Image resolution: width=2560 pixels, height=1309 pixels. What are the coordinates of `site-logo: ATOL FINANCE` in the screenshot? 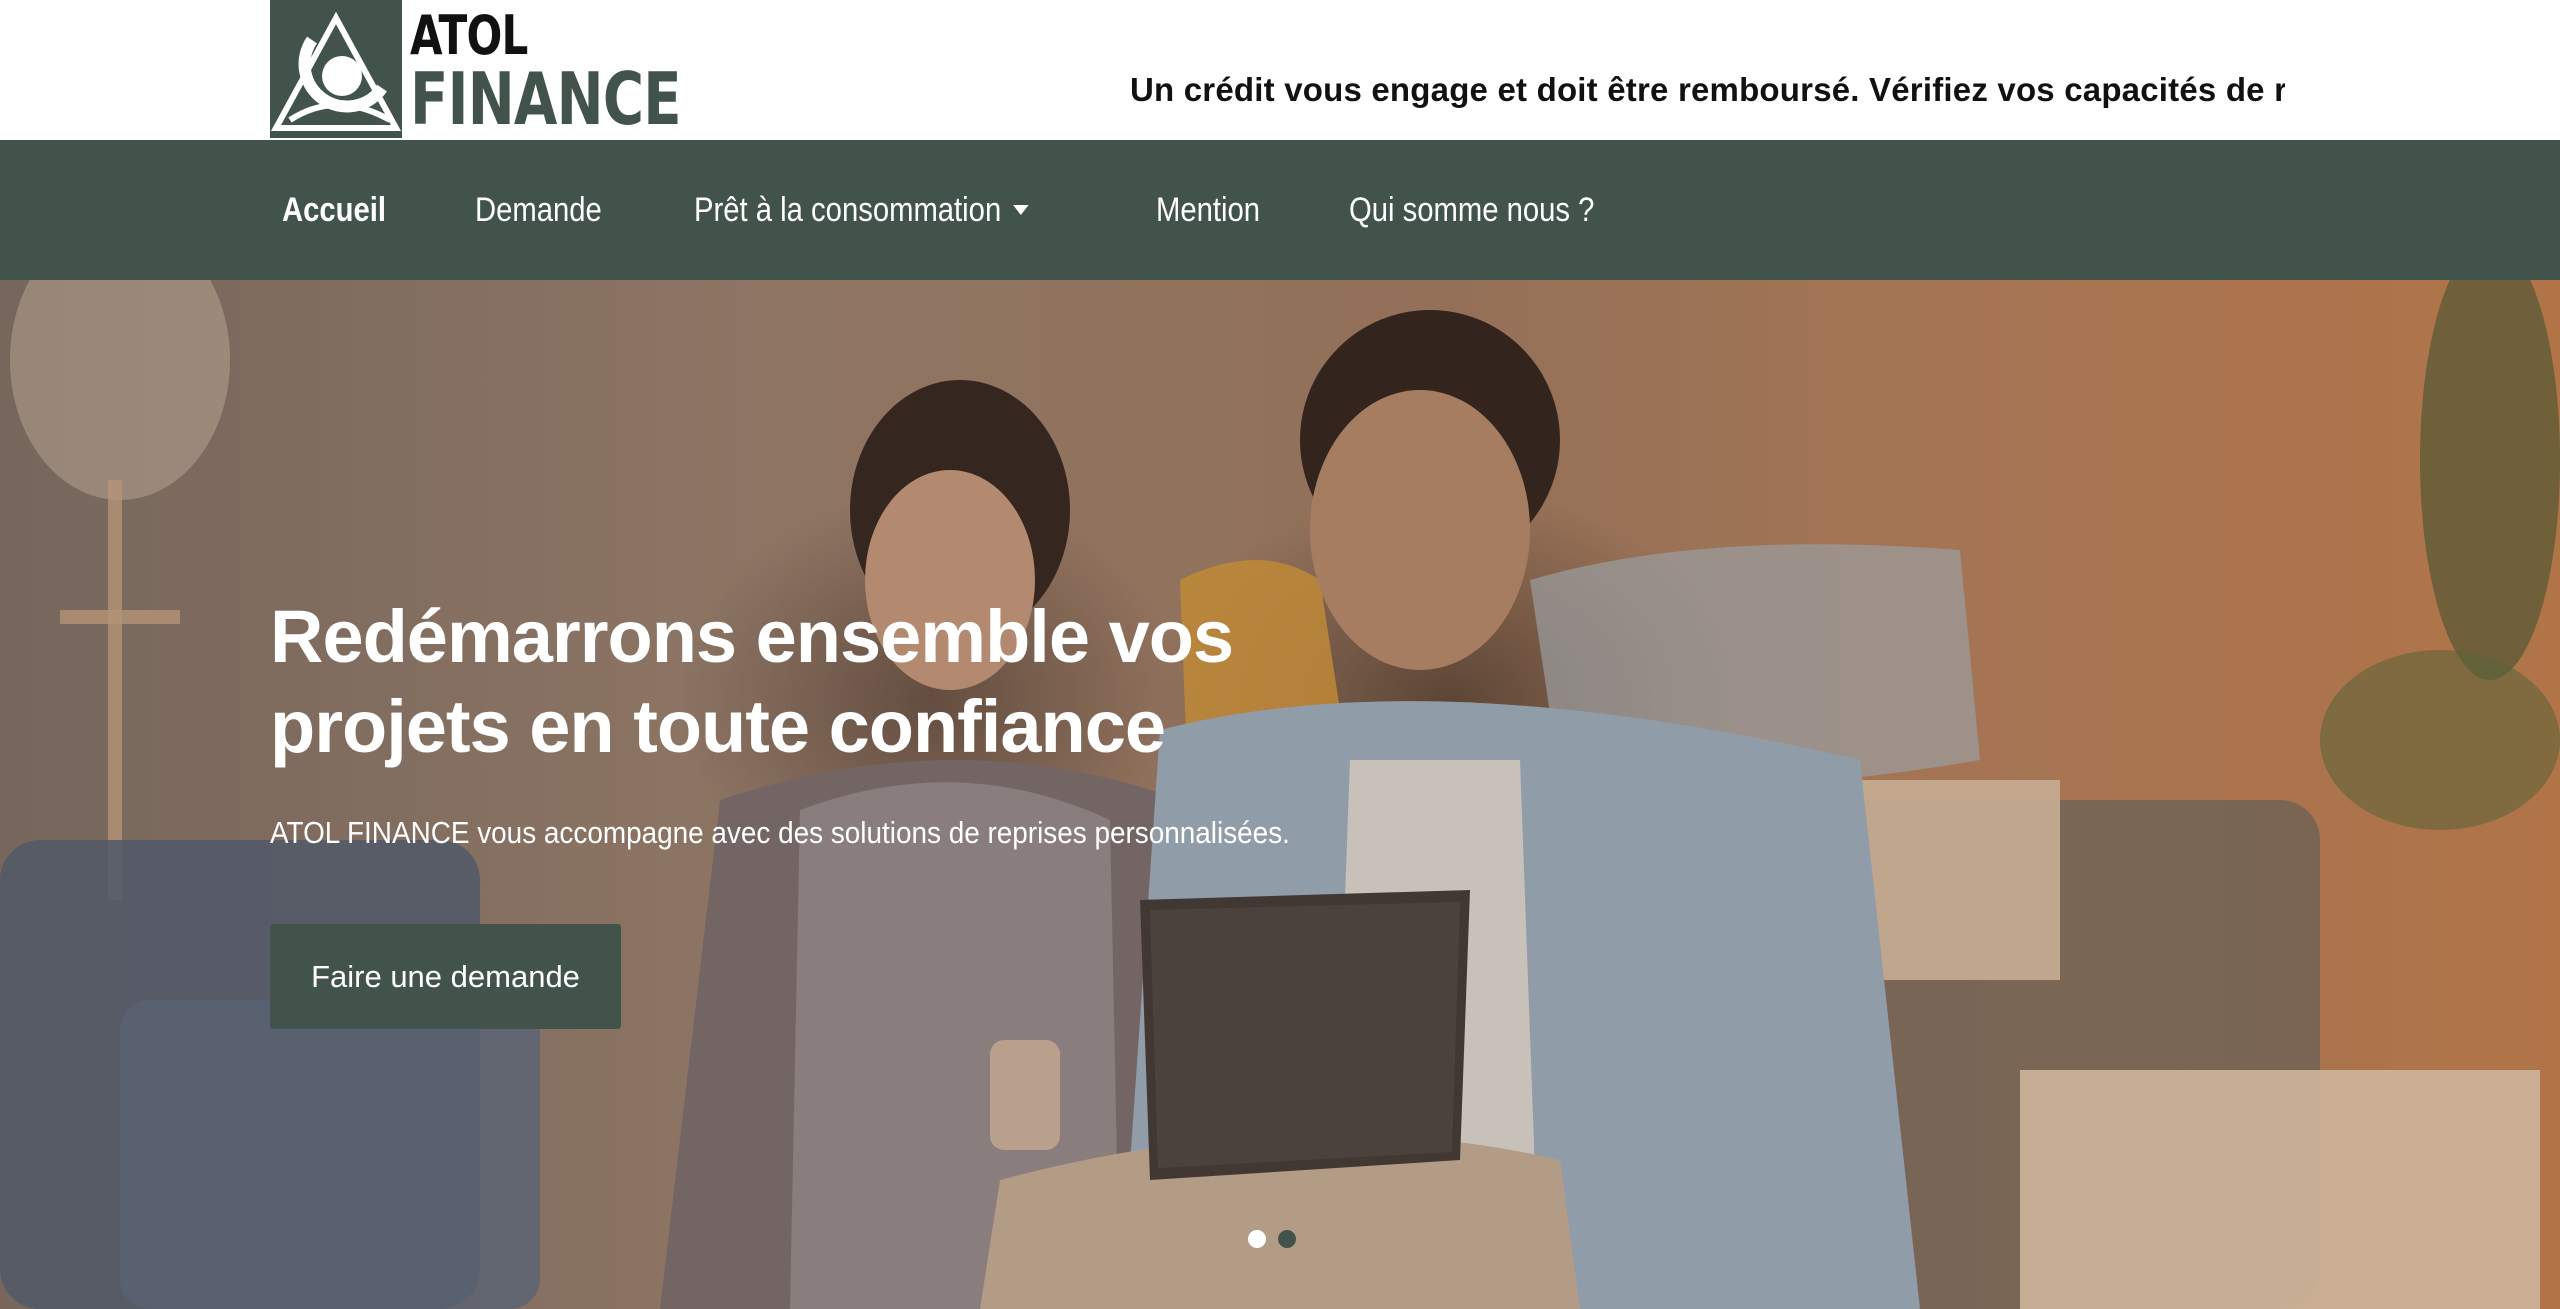 It's located at (513, 70).